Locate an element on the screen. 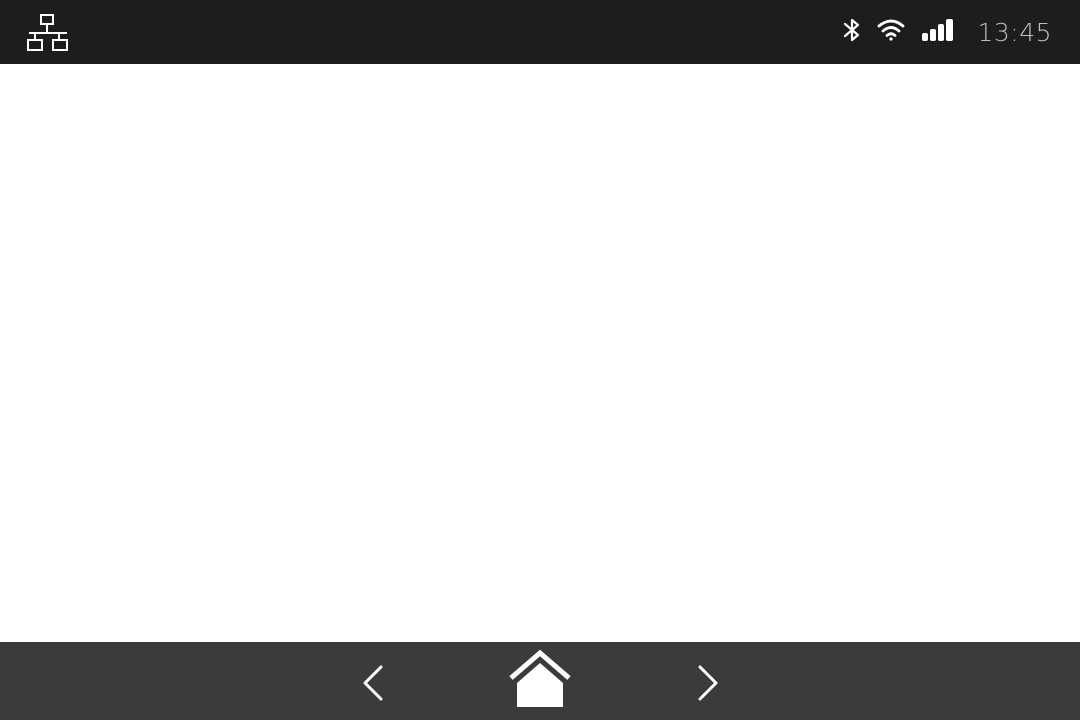  chevron-left-icon is located at coordinates (373, 683).